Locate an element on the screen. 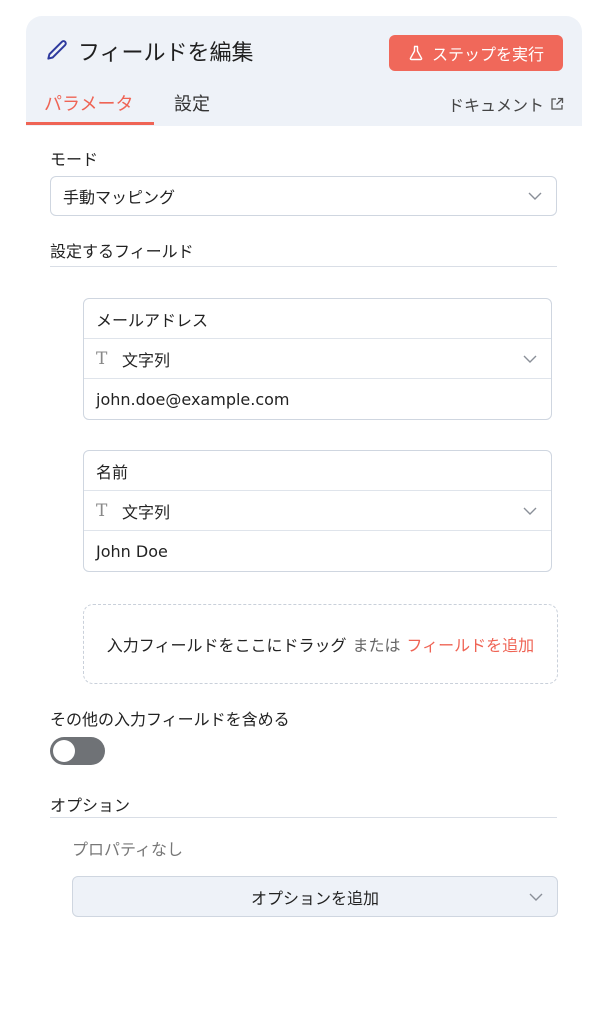 The width and height of the screenshot is (606, 1024). field-value-text: John Doe is located at coordinates (132, 551).